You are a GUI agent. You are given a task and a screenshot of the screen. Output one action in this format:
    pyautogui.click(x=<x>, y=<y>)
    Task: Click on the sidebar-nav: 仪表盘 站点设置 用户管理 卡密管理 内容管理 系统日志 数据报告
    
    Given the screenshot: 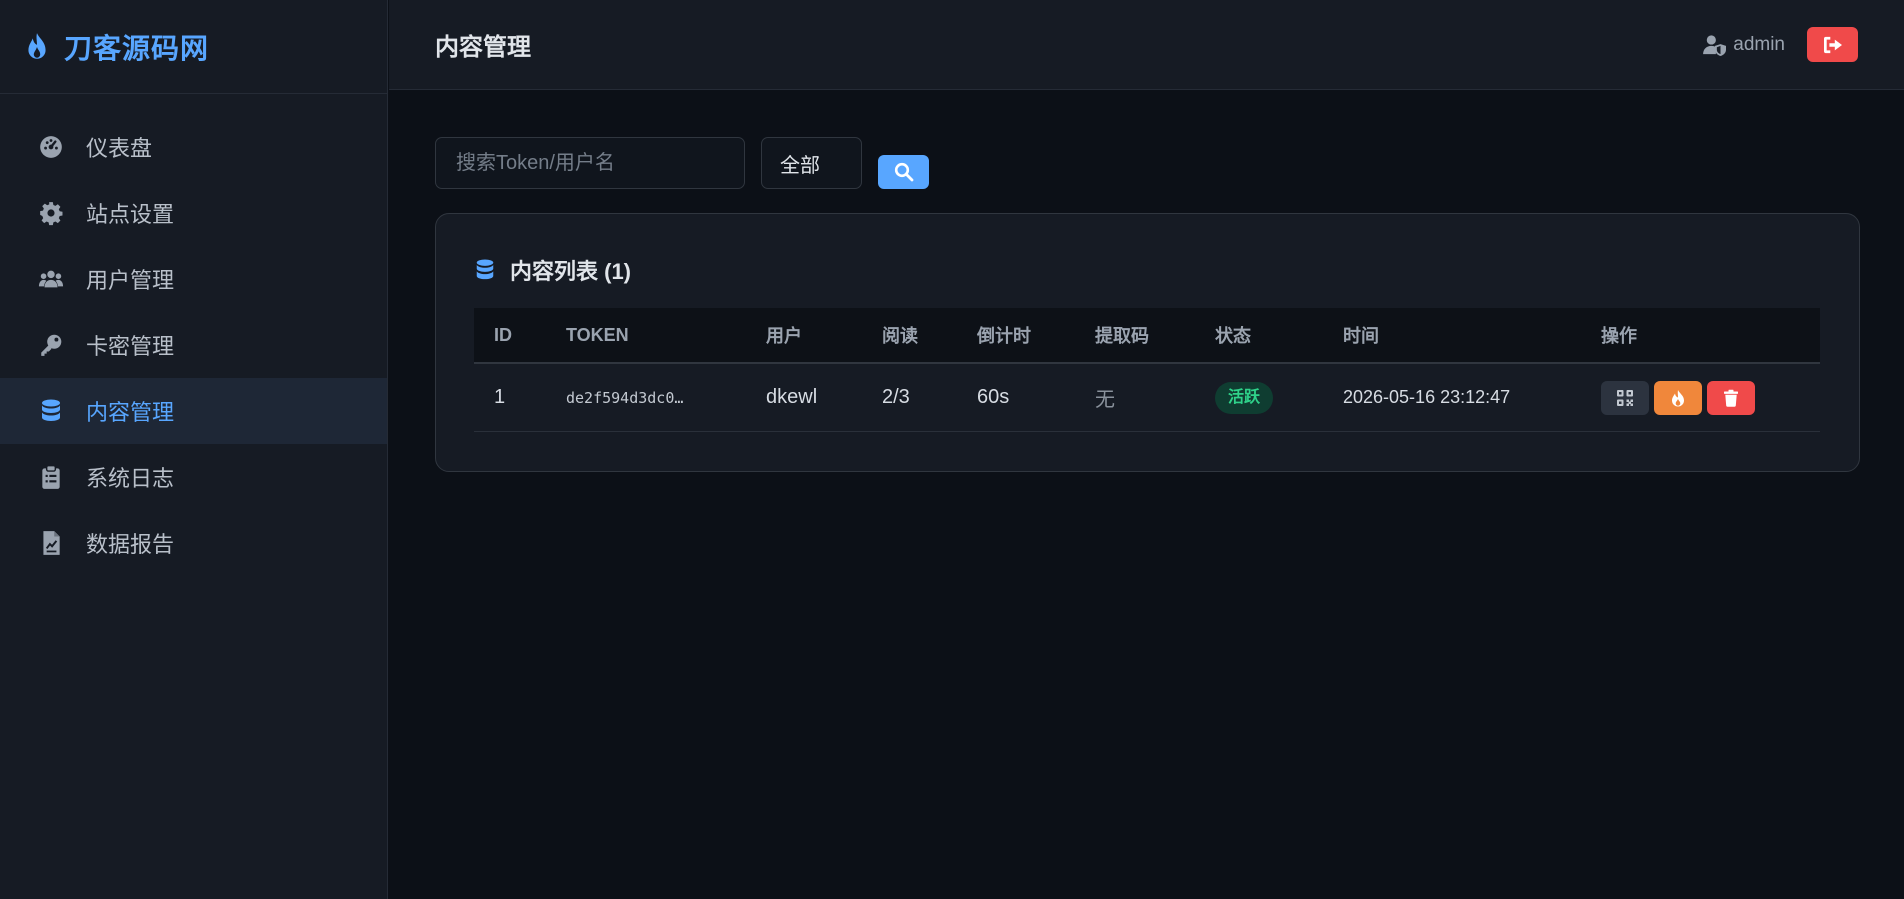 What is the action you would take?
    pyautogui.click(x=193, y=345)
    